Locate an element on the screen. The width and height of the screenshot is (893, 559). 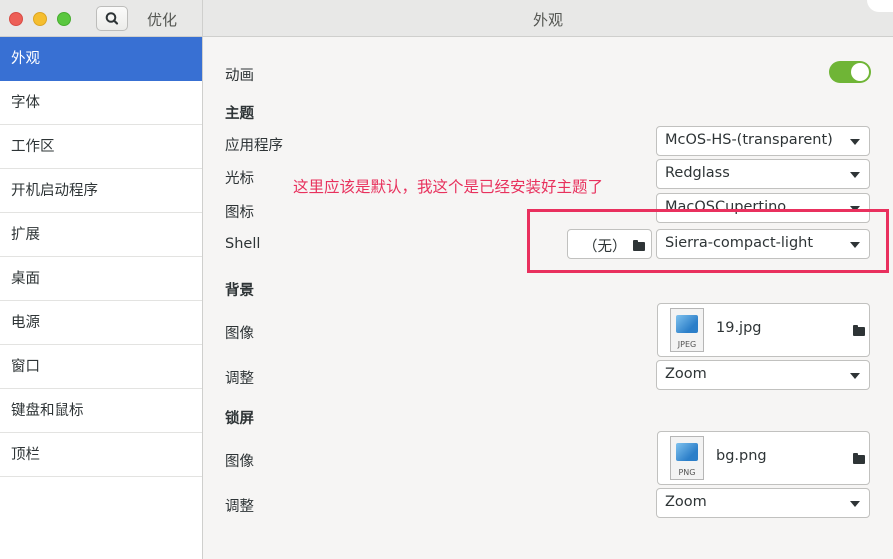
sidebar-item-extensions: 扩展 is located at coordinates (101, 235).